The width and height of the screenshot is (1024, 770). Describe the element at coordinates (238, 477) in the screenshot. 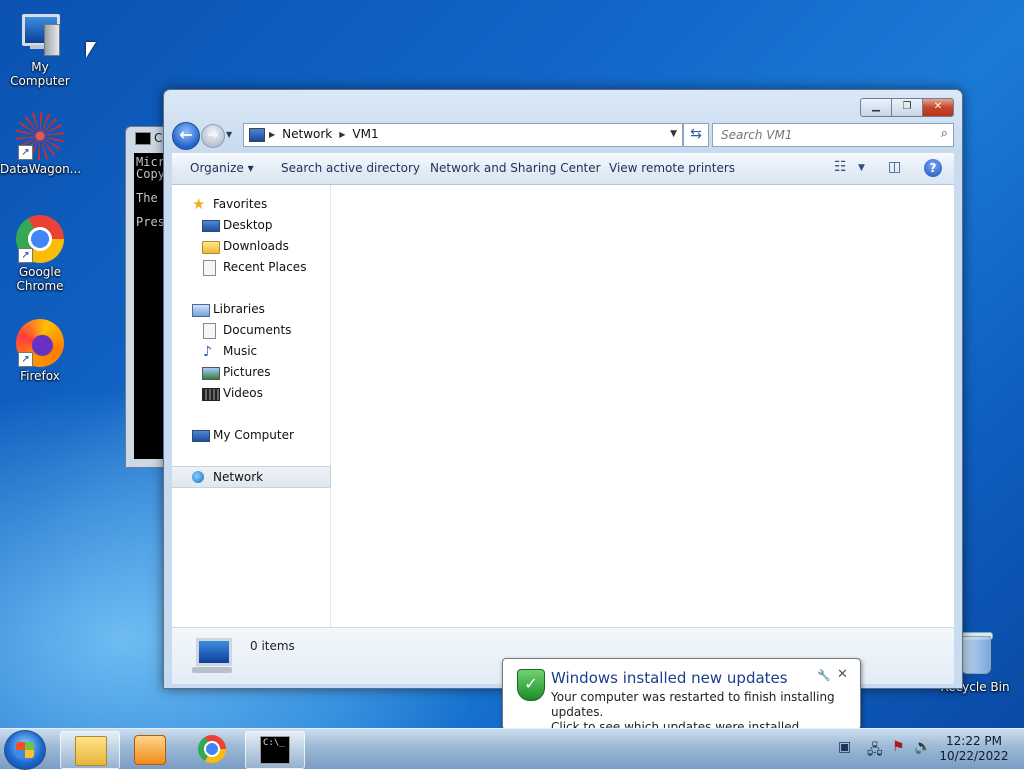

I see `nav-label: Network` at that location.